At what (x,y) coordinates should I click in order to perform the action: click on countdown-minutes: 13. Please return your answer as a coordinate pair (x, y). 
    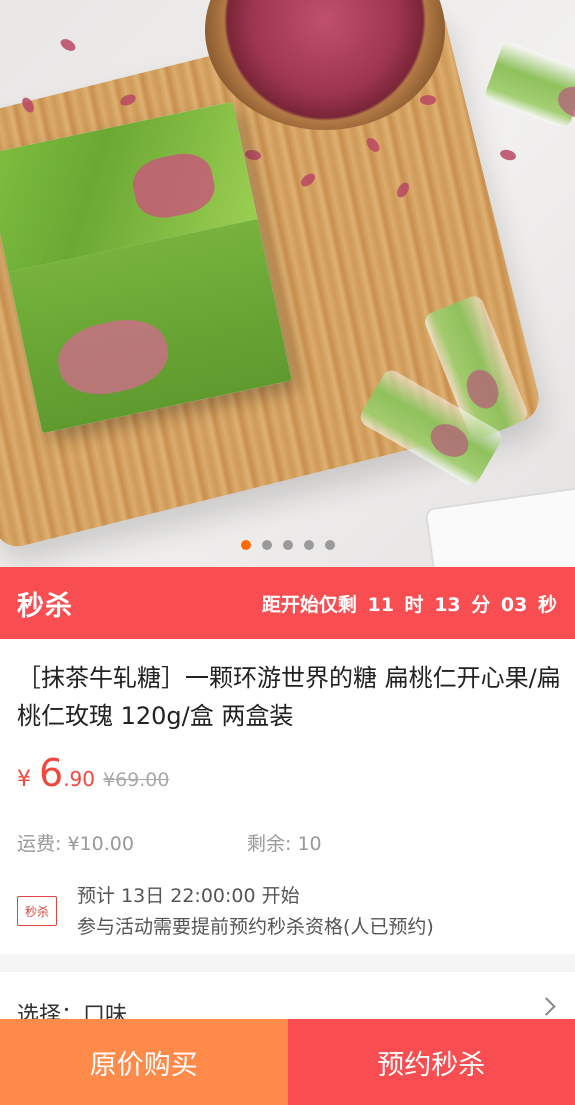
    Looking at the image, I should click on (447, 604).